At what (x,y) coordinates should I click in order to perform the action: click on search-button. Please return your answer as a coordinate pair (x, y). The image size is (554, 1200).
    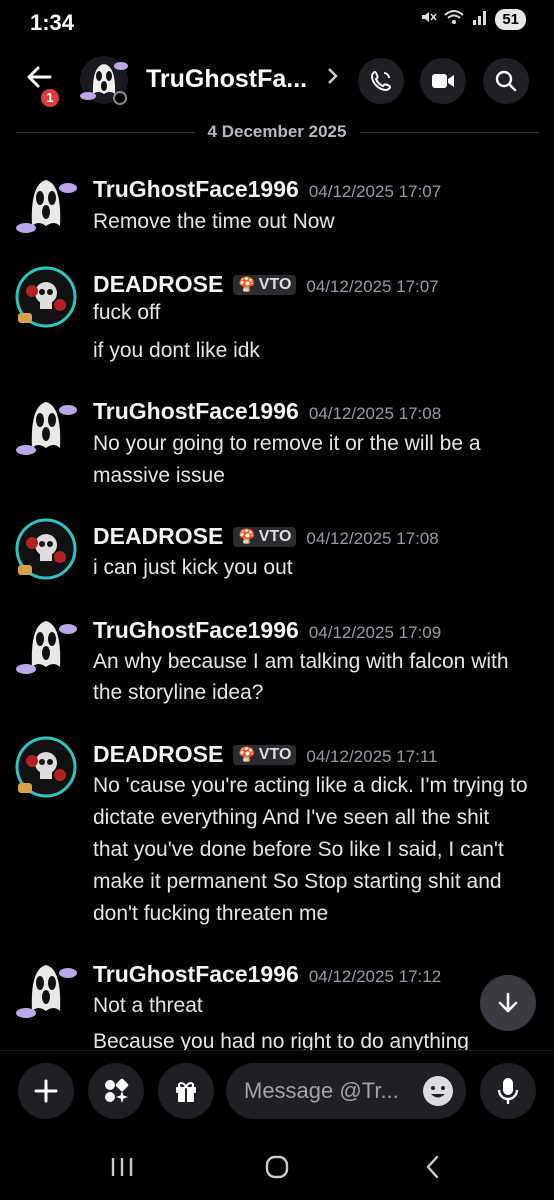
    Looking at the image, I should click on (506, 81).